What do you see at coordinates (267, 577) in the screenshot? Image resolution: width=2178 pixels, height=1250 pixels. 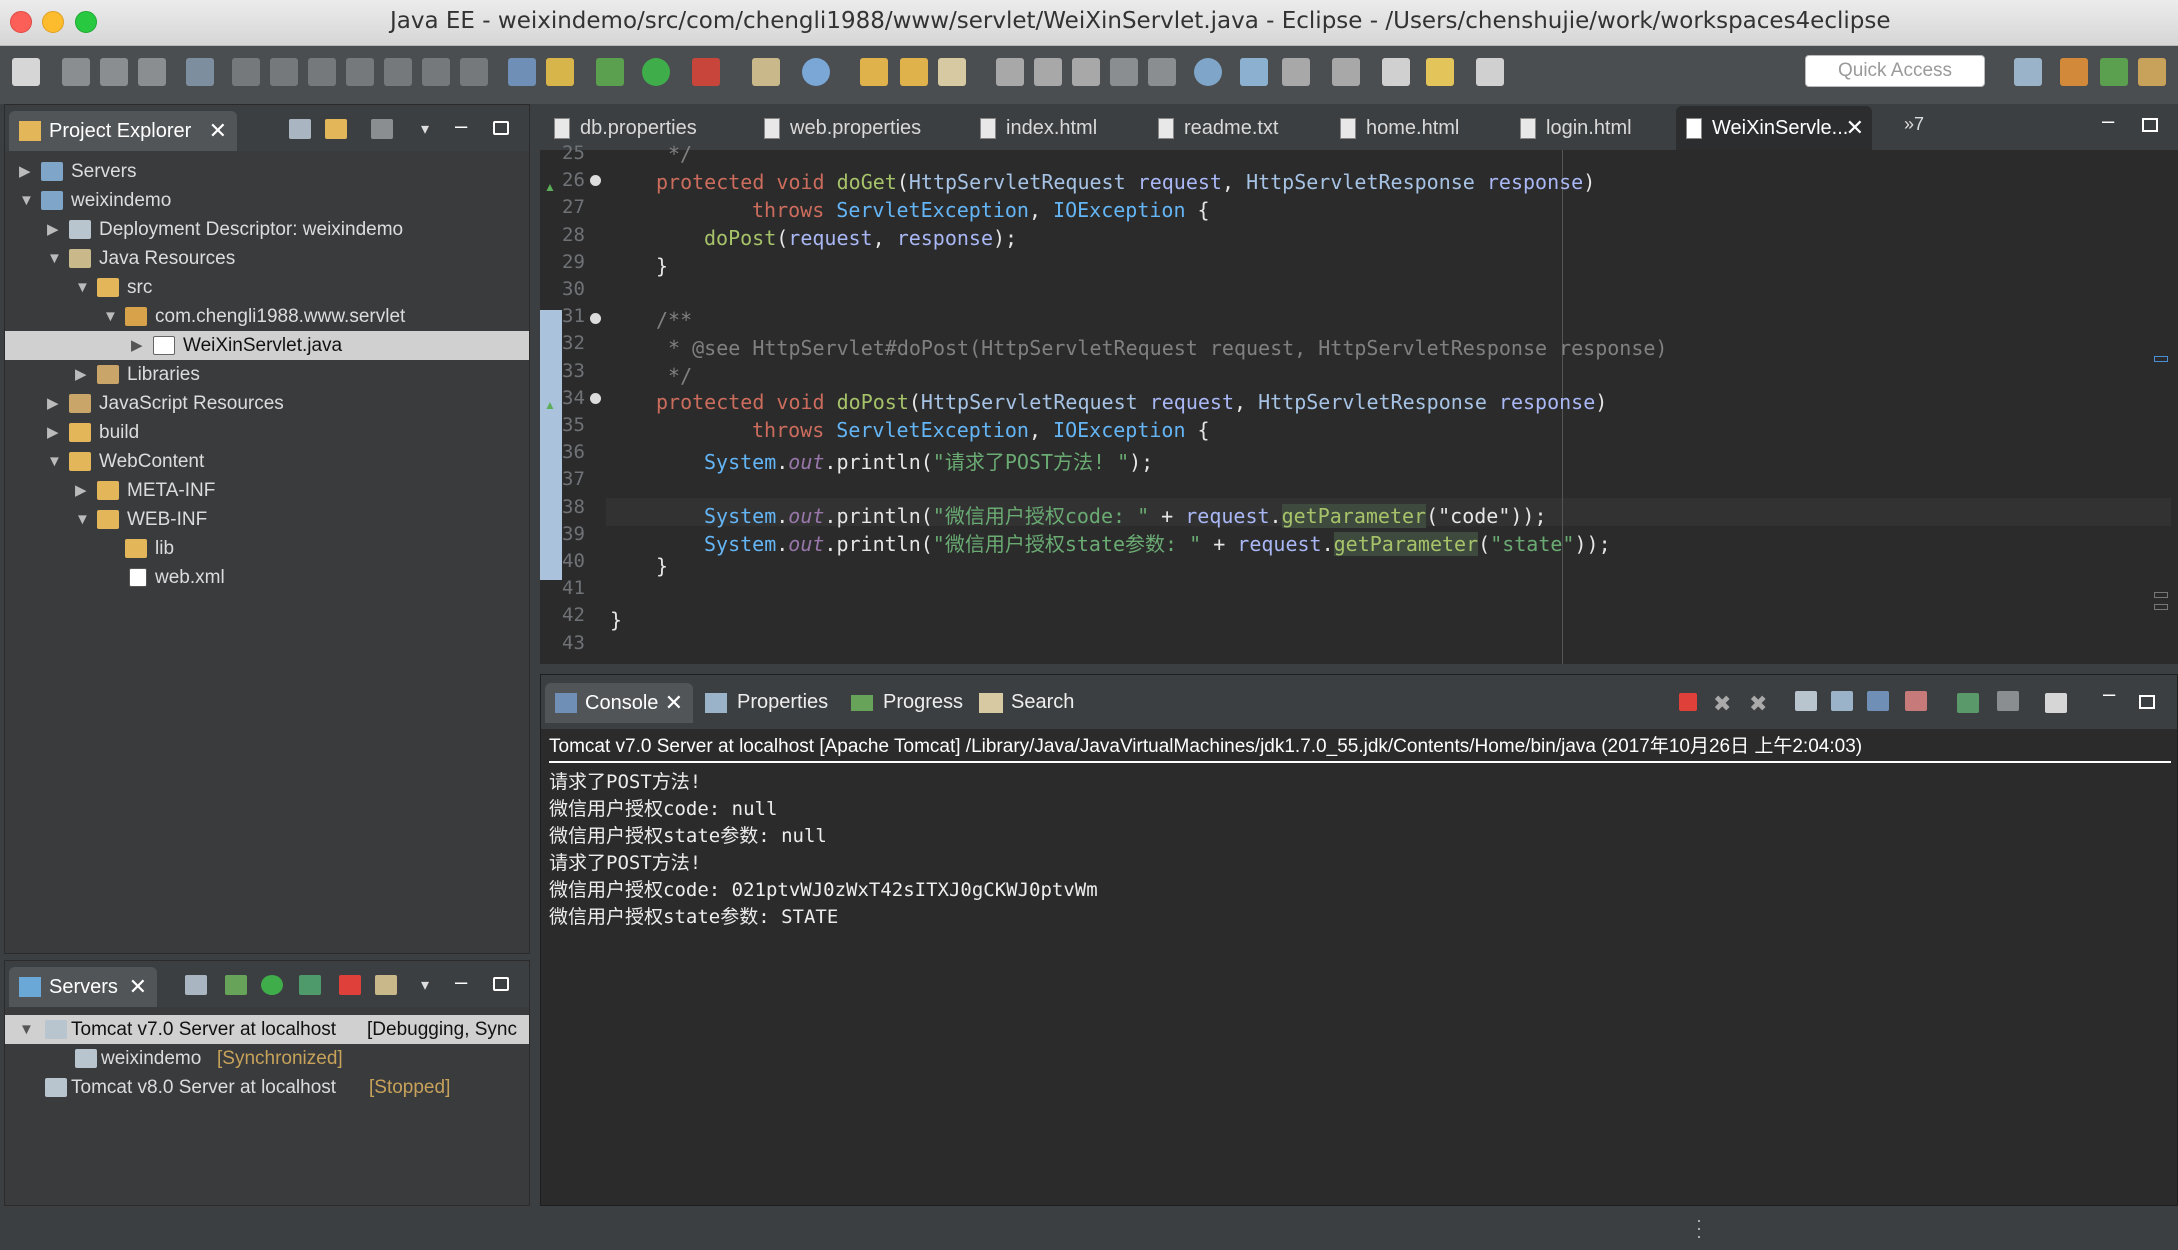 I see `tree-item-web-xml: web.xml` at bounding box center [267, 577].